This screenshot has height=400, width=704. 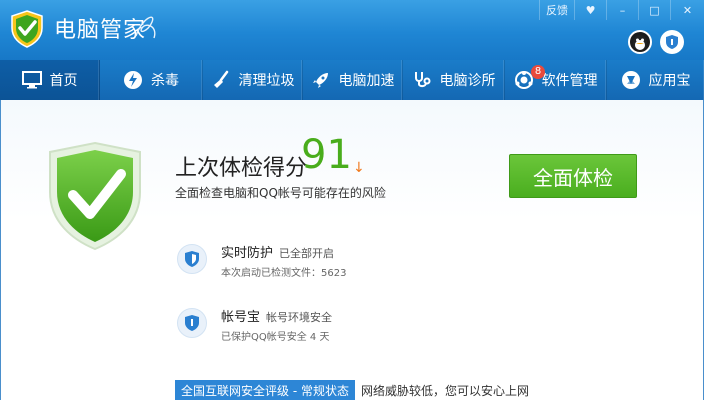 I want to click on tab-clean-junk: 清理垃圾, so click(x=253, y=80).